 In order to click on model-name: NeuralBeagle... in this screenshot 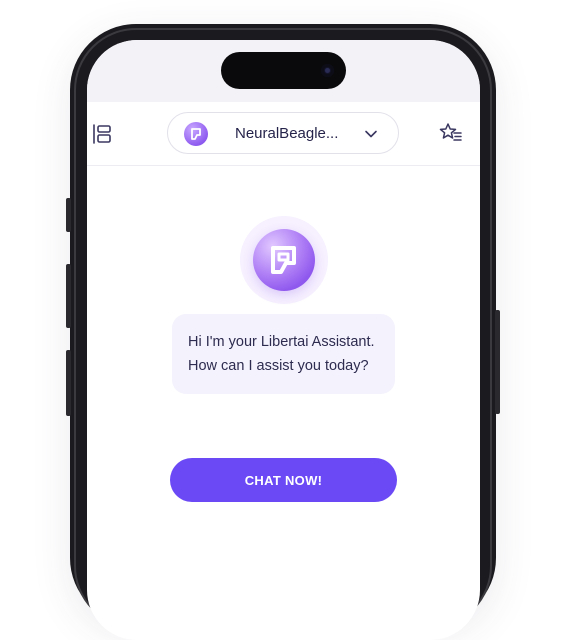, I will do `click(287, 133)`.